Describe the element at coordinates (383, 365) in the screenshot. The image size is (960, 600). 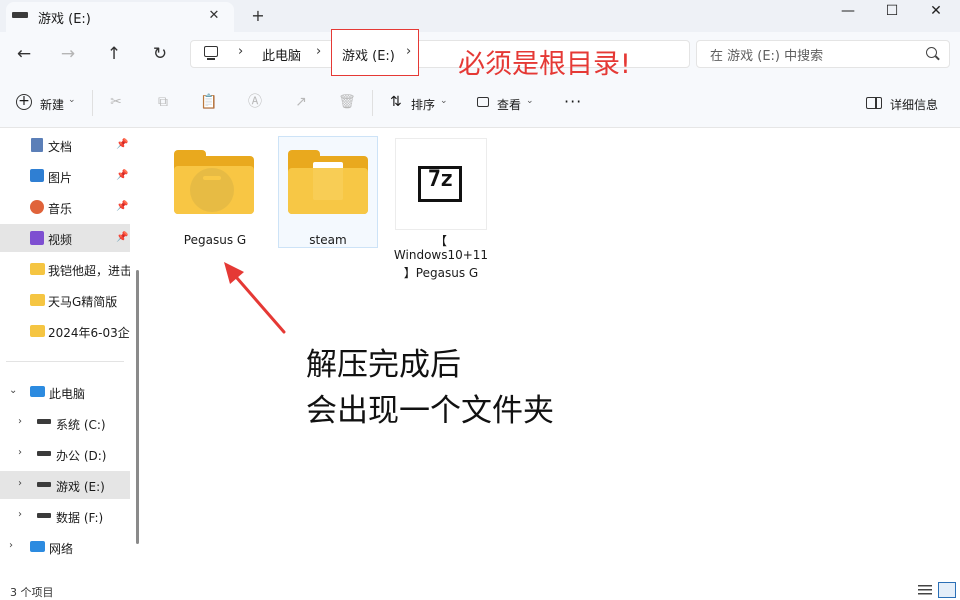
I see `annotation-line: 解压完成后` at that location.